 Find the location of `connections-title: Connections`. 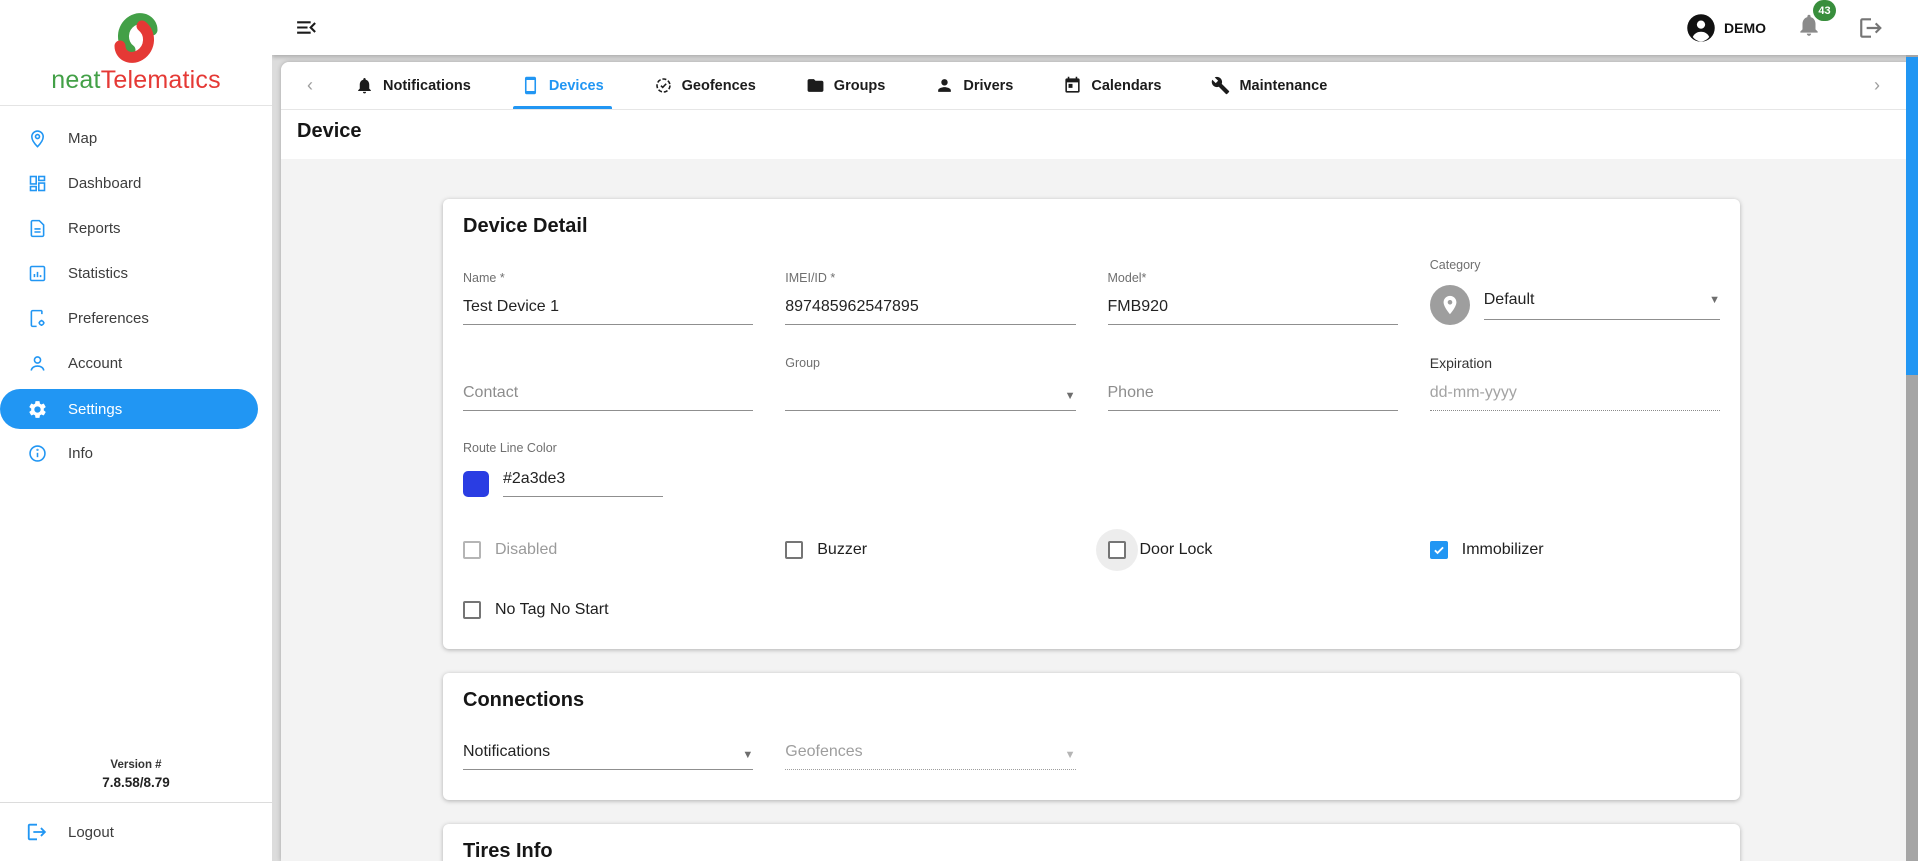

connections-title: Connections is located at coordinates (524, 700).